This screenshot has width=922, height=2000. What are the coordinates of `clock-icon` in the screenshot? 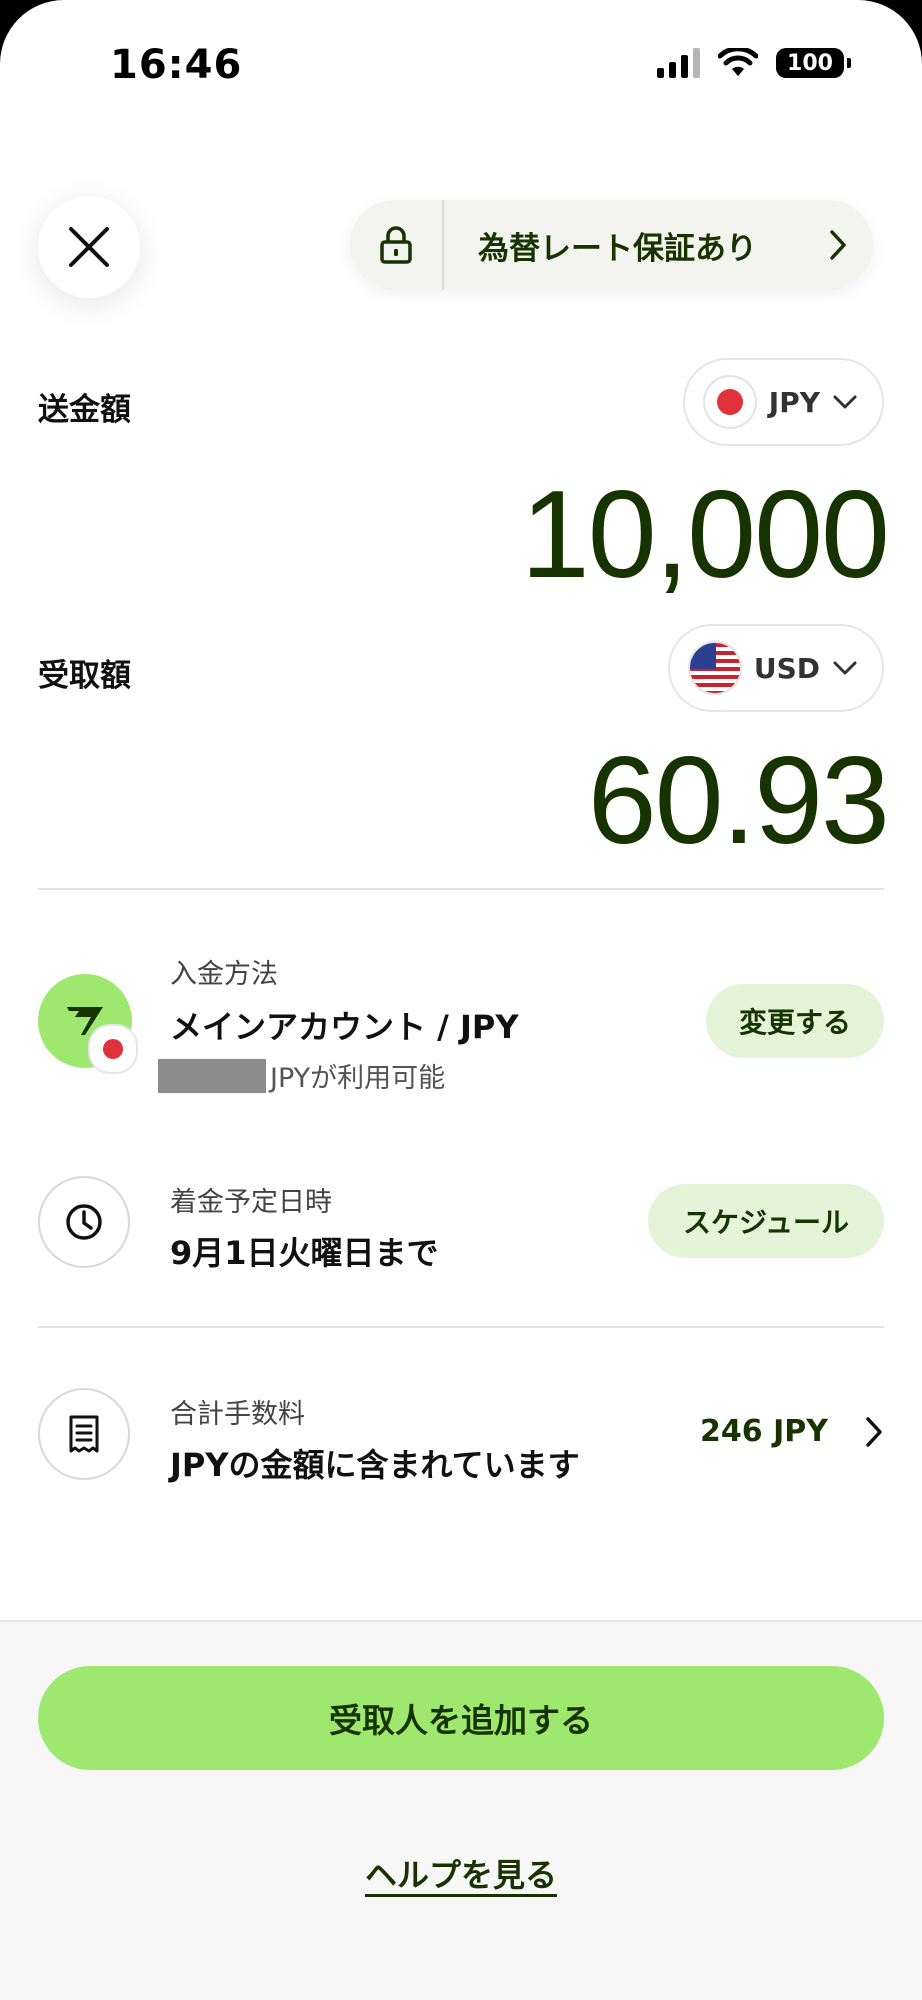 It's located at (84, 1222).